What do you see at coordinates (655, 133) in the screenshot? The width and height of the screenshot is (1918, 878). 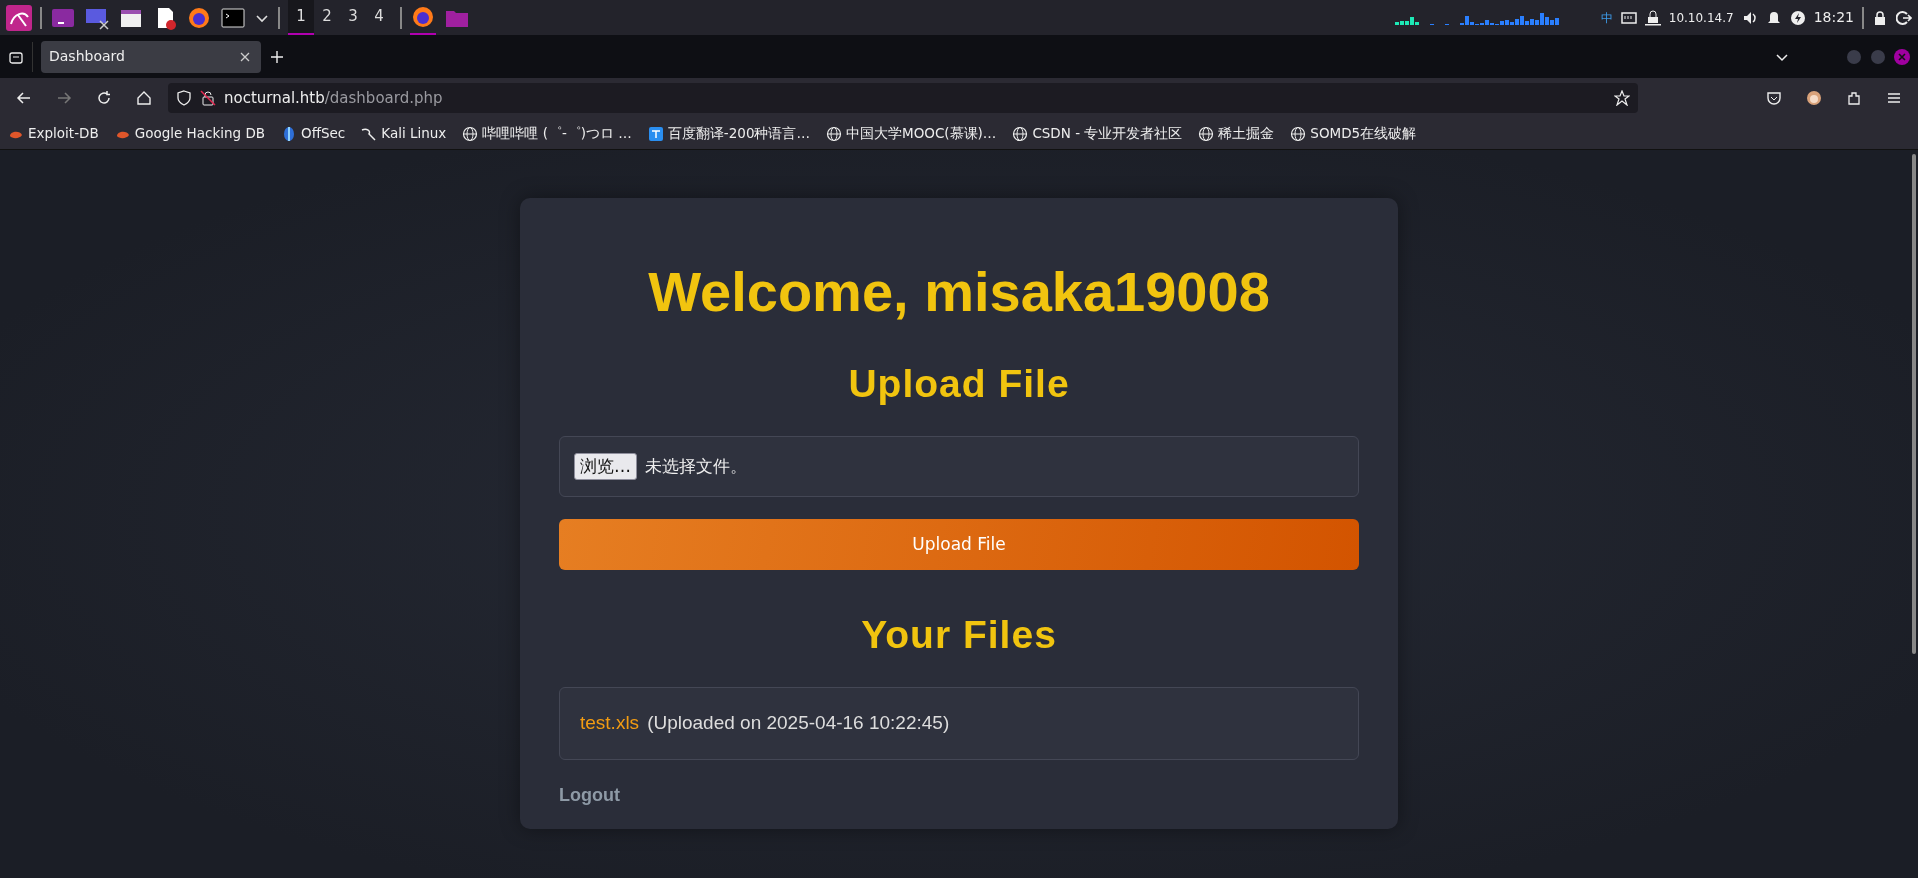 I see `translate-icon` at bounding box center [655, 133].